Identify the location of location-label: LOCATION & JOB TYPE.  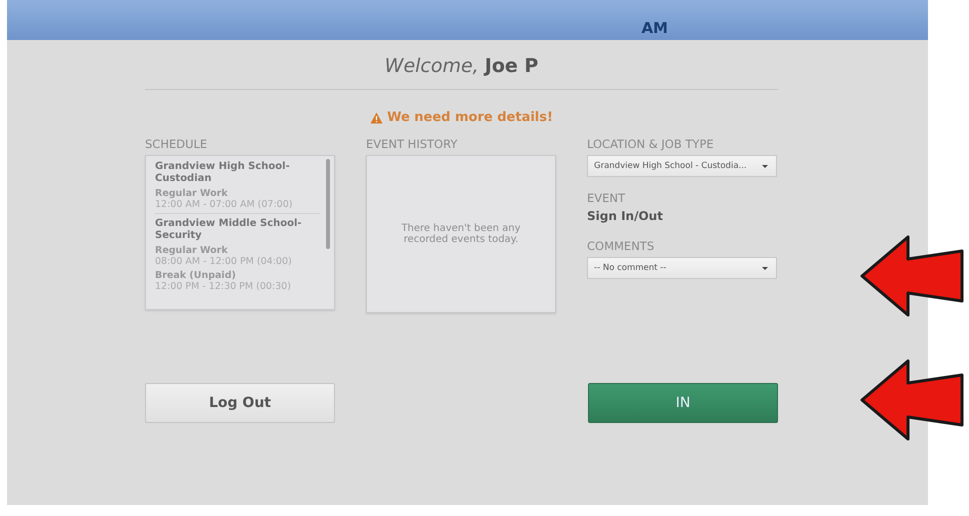
(651, 144).